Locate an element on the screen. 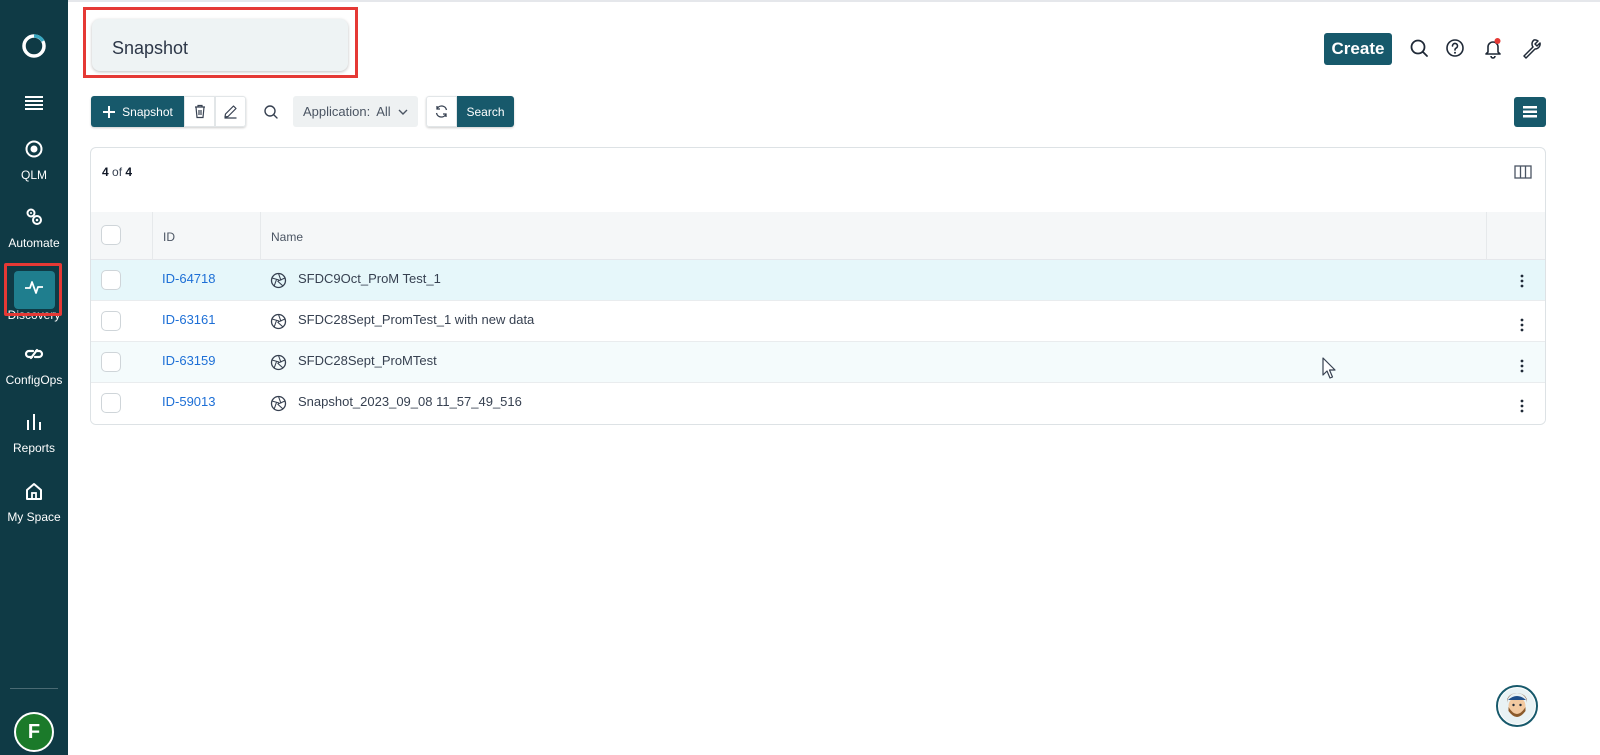 The height and width of the screenshot is (755, 1600). sidebar-item-my-space: My Space is located at coordinates (34, 502).